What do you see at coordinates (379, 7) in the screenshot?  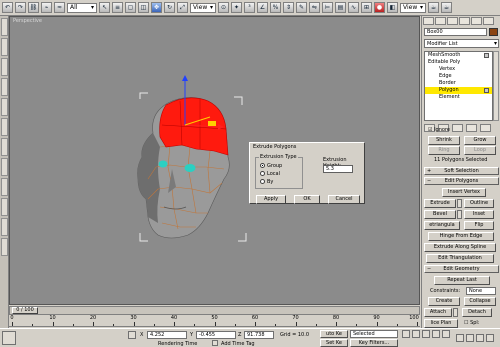 I see `material-editor-icon: ●` at bounding box center [379, 7].